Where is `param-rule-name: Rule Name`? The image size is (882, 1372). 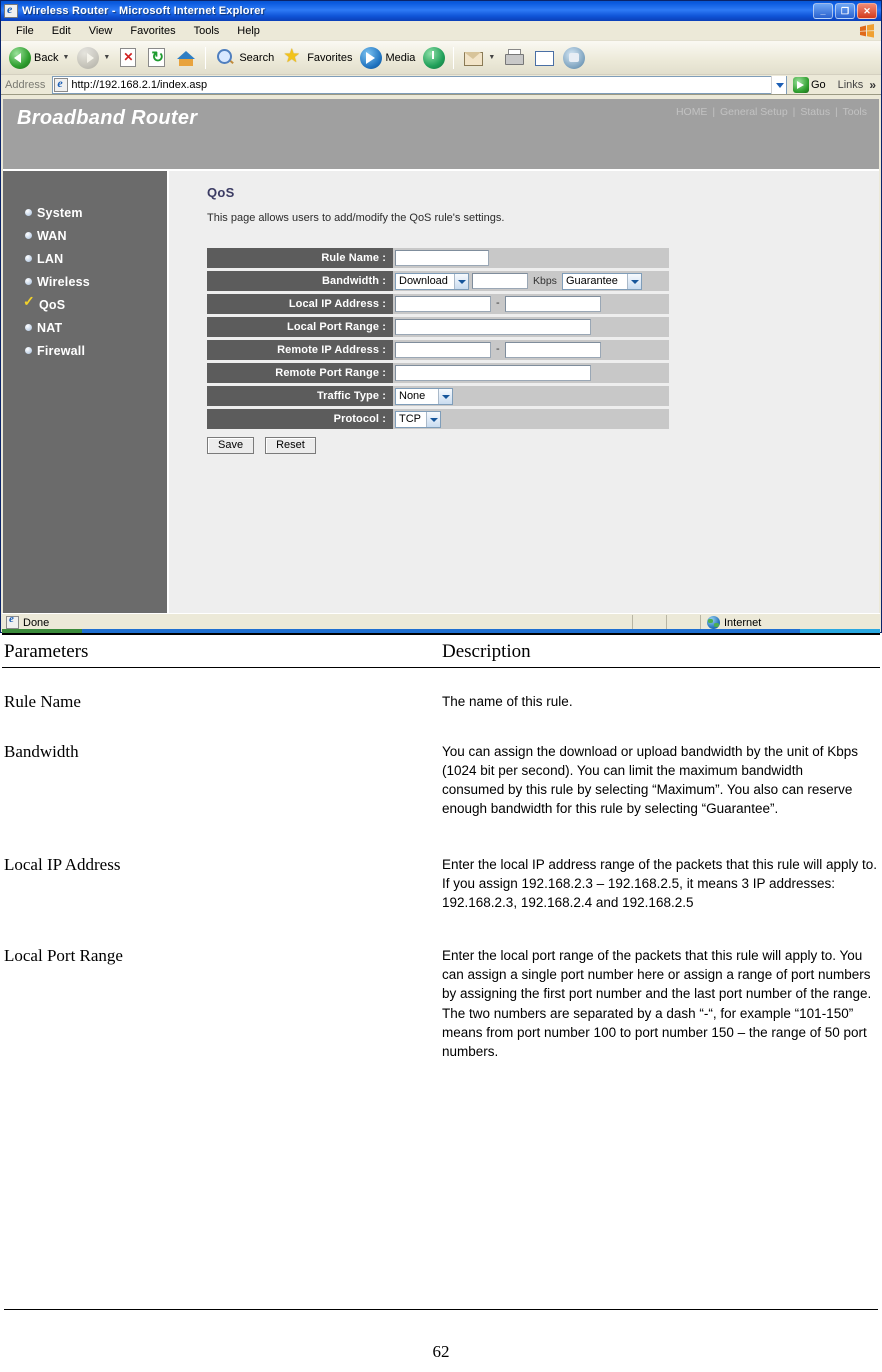
param-rule-name: Rule Name is located at coordinates (42, 701).